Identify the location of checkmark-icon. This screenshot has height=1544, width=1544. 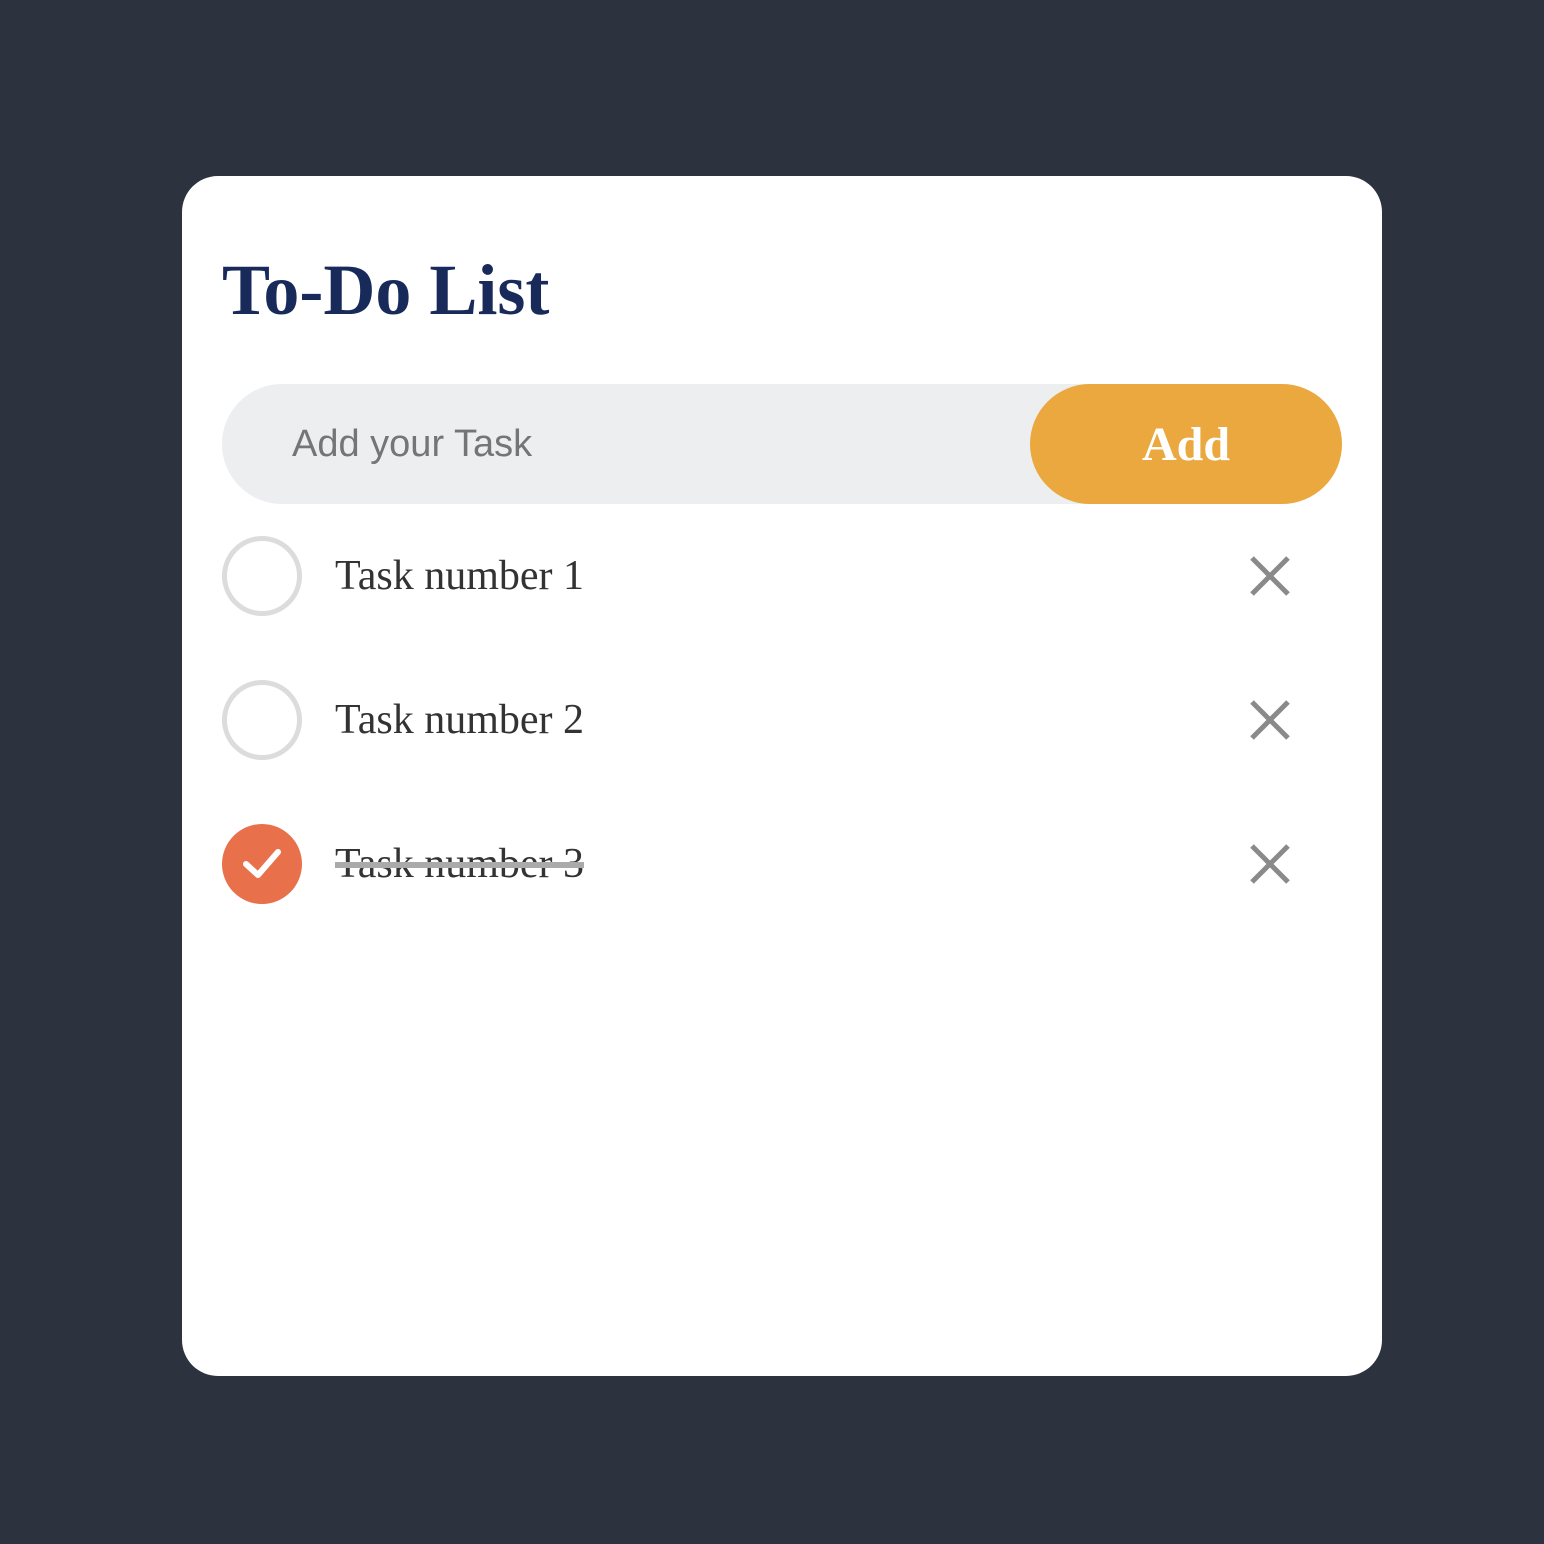
(262, 863).